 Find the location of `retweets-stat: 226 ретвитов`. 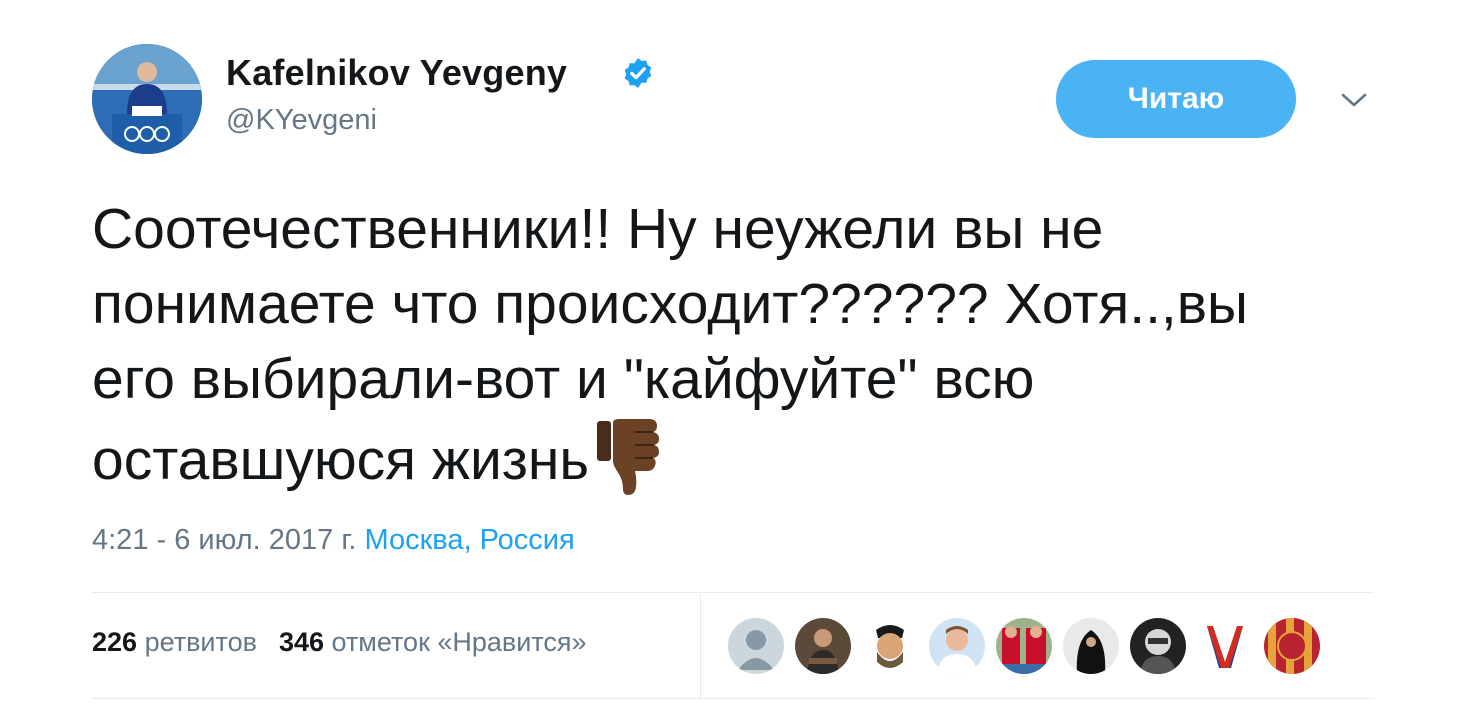

retweets-stat: 226 ретвитов is located at coordinates (174, 642).